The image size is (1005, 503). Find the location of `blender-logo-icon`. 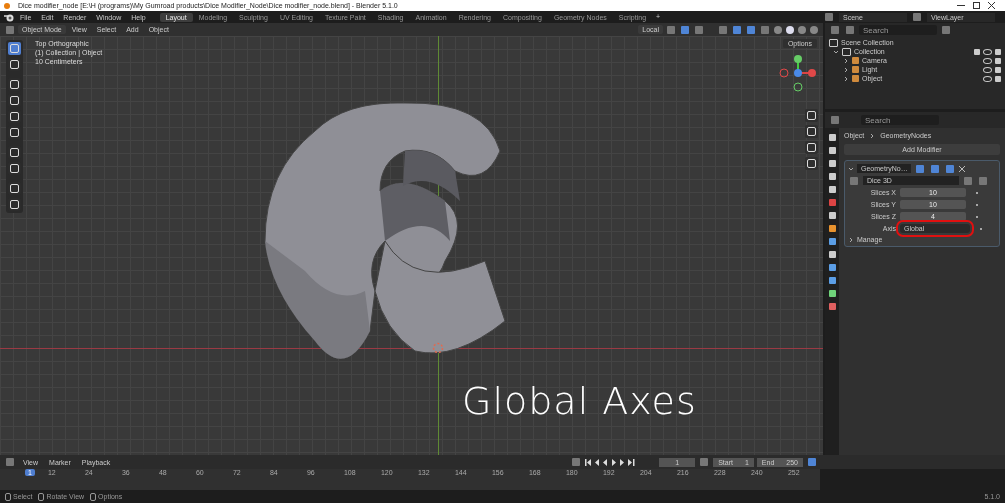

blender-logo-icon is located at coordinates (9, 17).